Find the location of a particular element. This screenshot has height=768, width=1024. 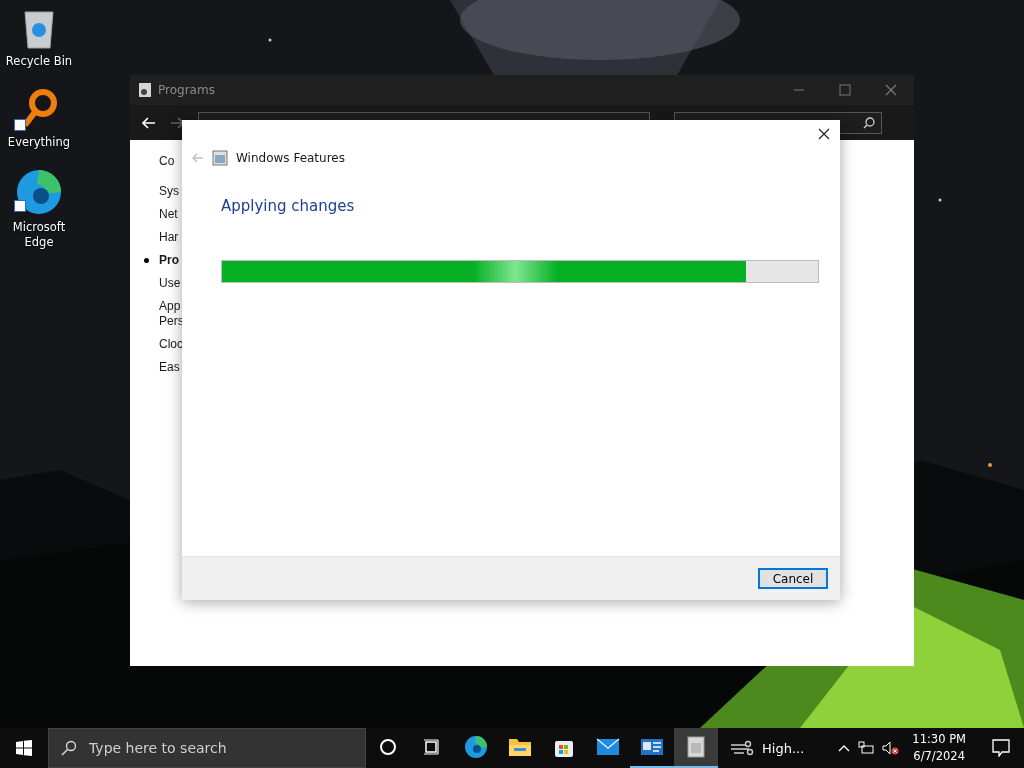

window-title: Programs is located at coordinates (187, 90).